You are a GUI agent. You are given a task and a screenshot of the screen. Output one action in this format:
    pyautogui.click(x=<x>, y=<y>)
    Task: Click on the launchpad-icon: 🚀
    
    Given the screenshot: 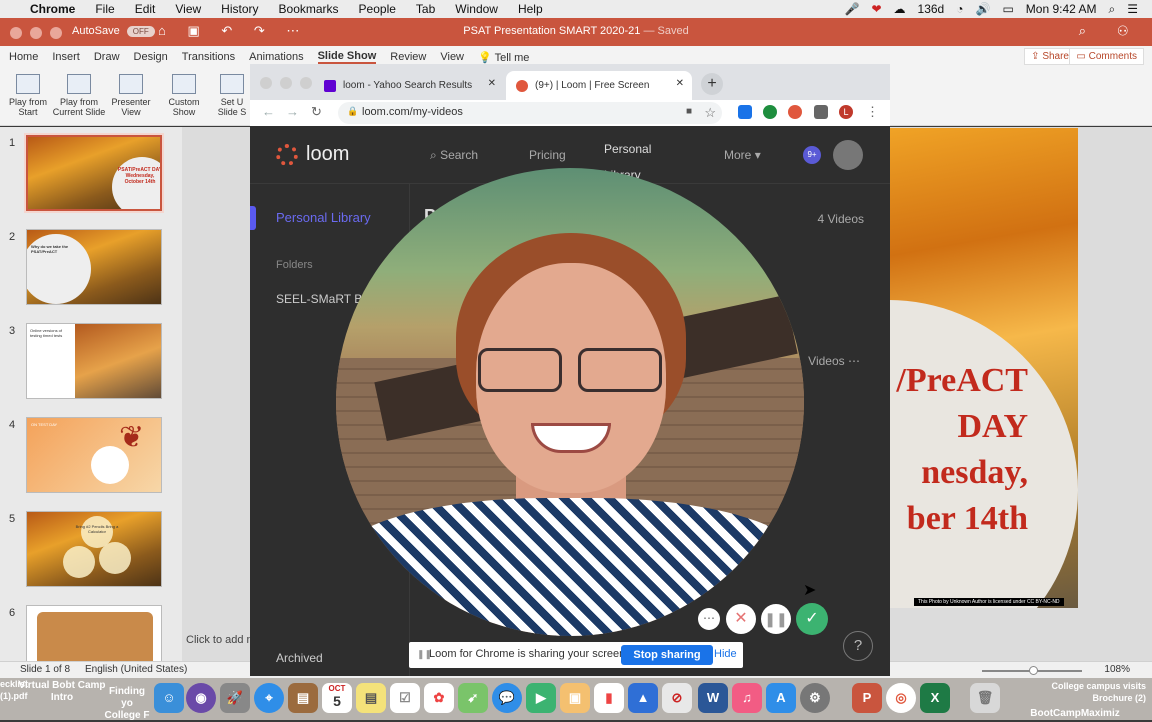 What is the action you would take?
    pyautogui.click(x=235, y=698)
    